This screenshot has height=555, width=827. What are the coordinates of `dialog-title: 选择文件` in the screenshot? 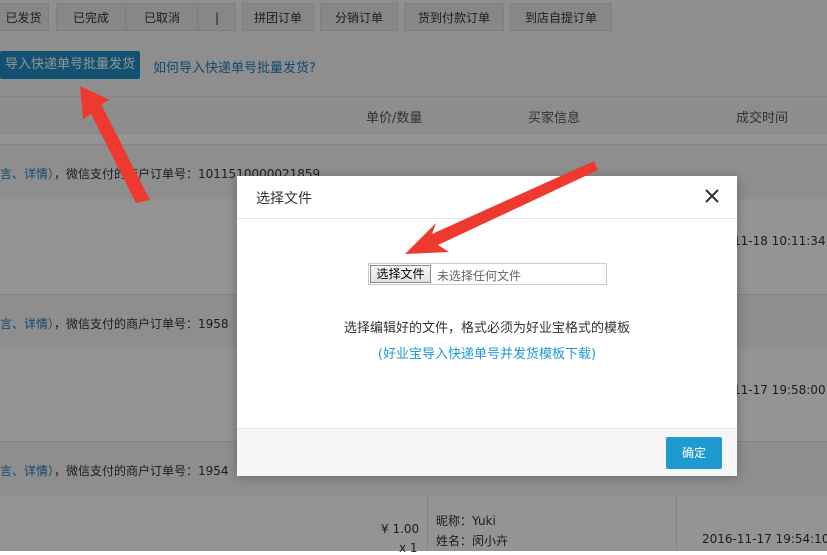 It's located at (284, 199).